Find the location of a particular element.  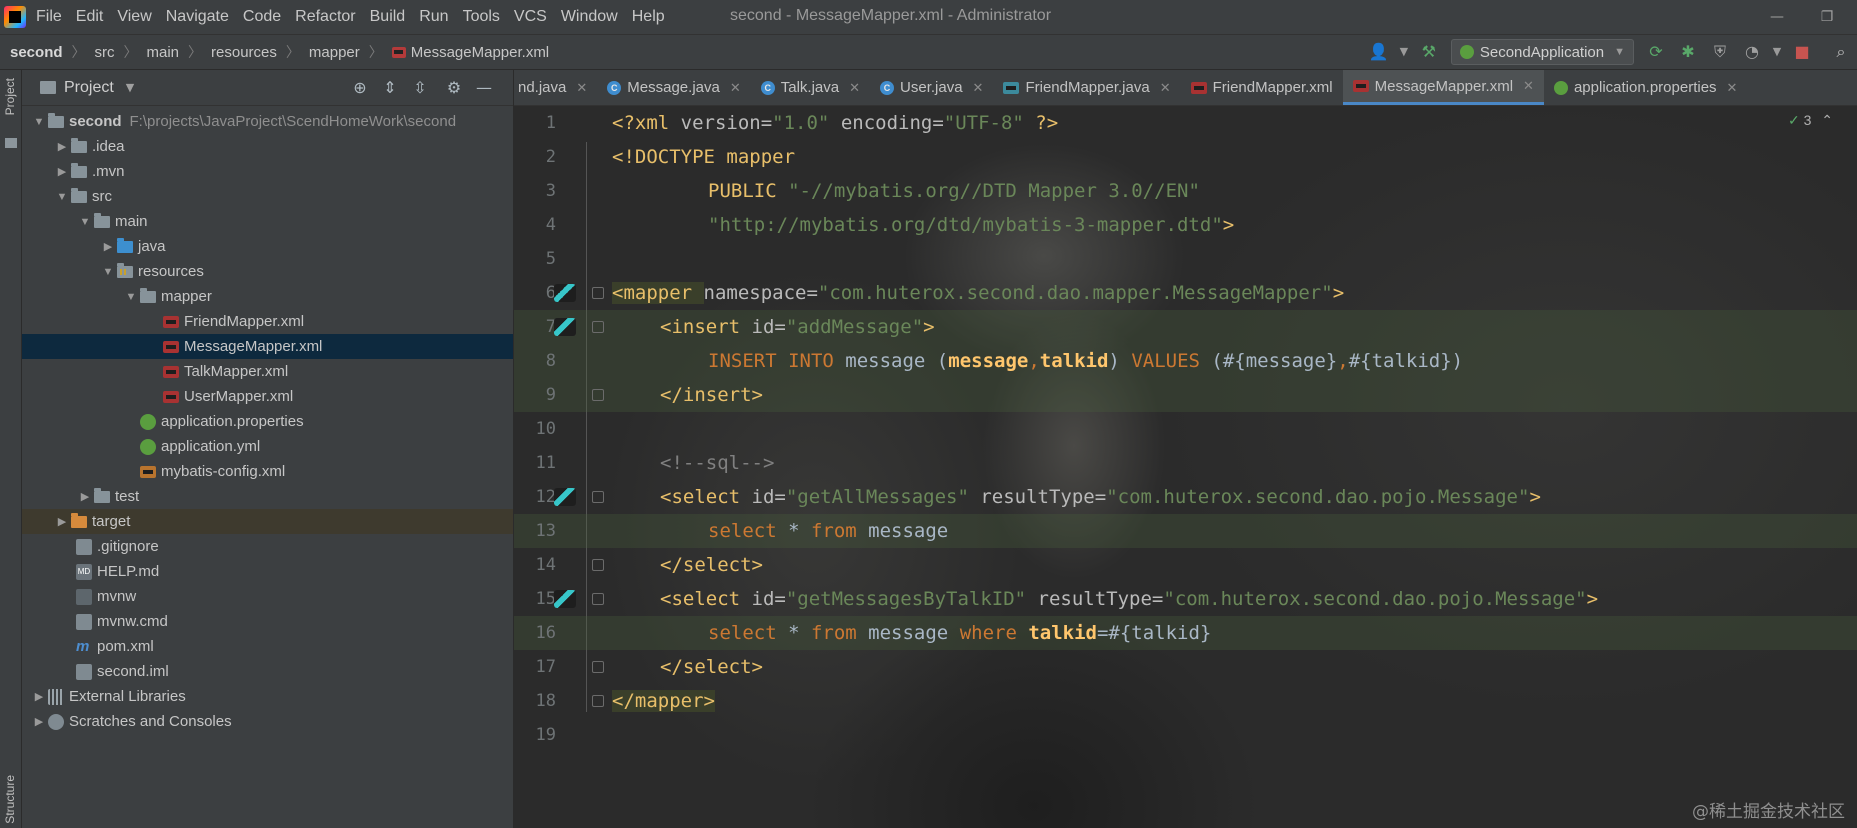

project-tool-window-button: Project is located at coordinates (10, 96).